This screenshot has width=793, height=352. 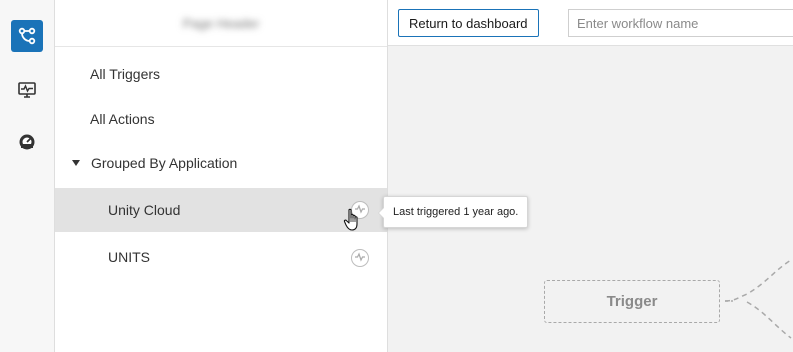 I want to click on nav-group-by-application: Grouped By Application, so click(x=221, y=163).